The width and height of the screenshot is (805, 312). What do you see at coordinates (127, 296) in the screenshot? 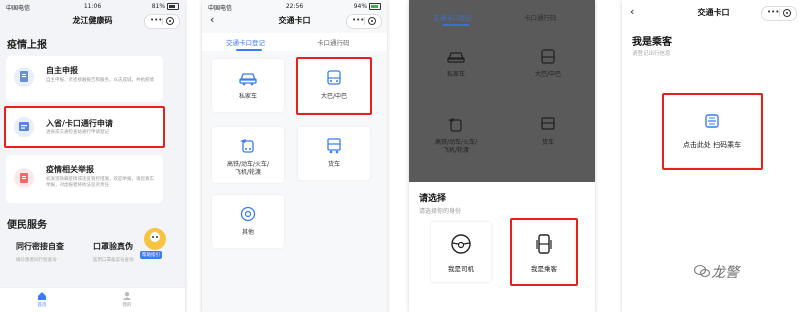
I see `user-icon` at bounding box center [127, 296].